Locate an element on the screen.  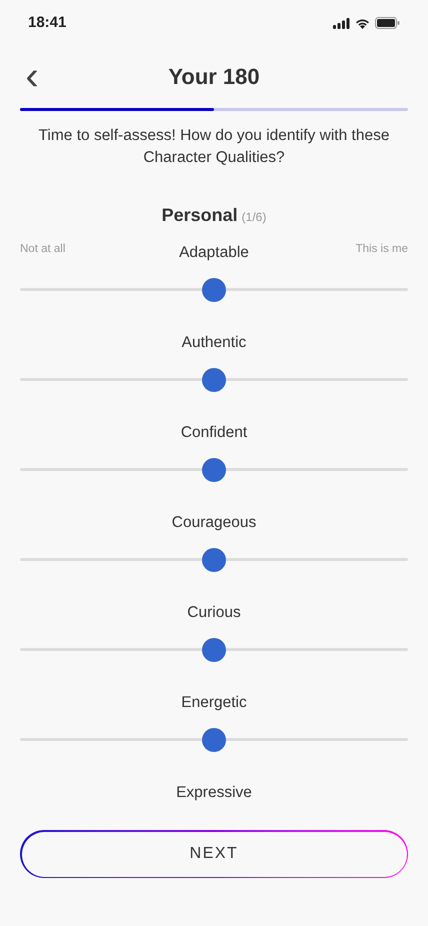
page-title: Your 180 is located at coordinates (214, 76).